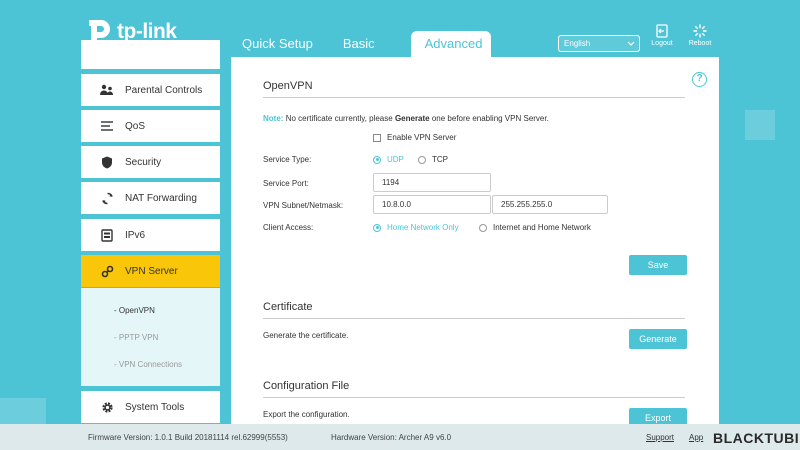  What do you see at coordinates (287, 159) in the screenshot?
I see `service-type-label: Service Type:` at bounding box center [287, 159].